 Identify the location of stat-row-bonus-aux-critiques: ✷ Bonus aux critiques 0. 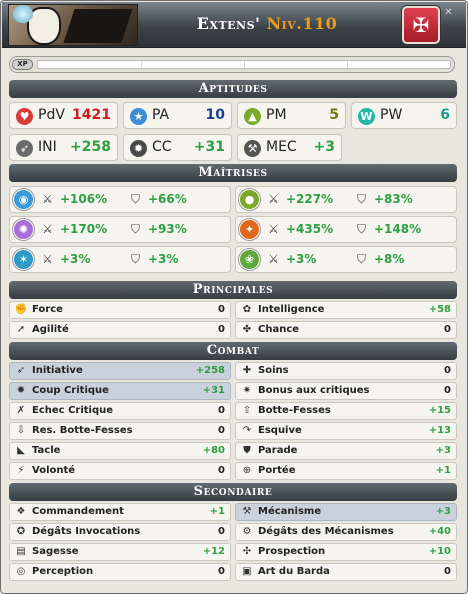
(346, 391).